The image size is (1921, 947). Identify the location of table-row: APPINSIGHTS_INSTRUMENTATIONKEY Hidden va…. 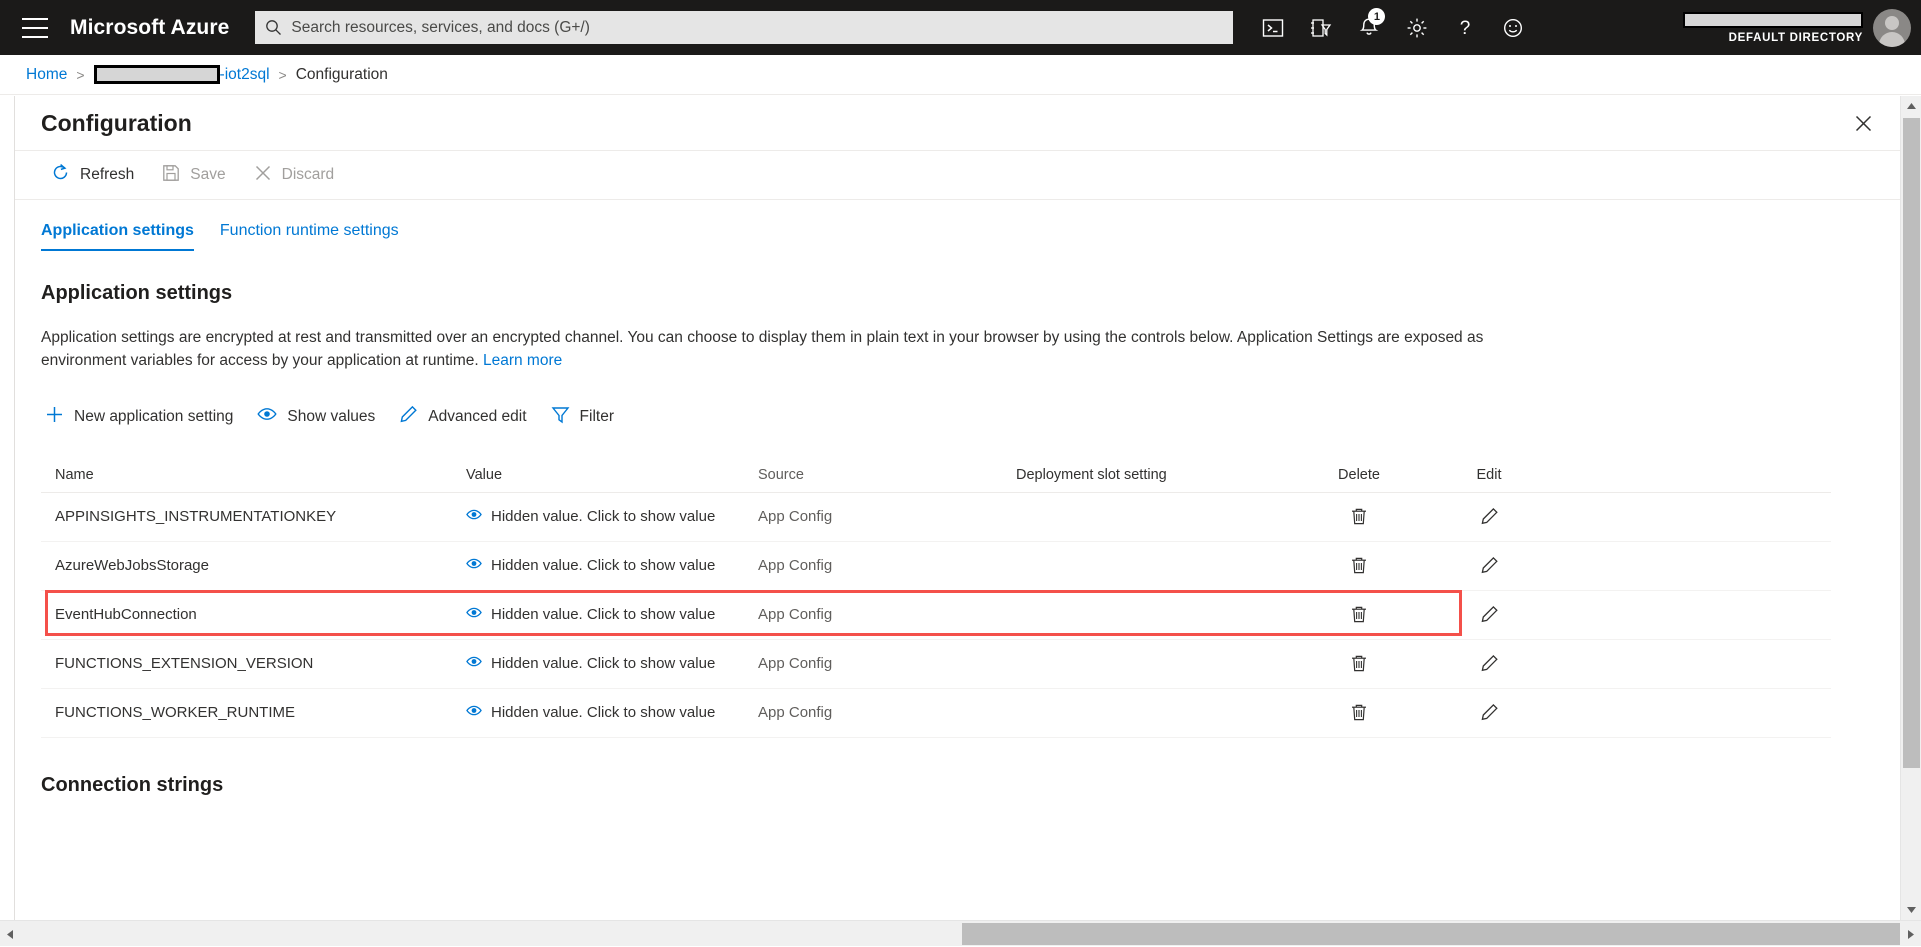
(936, 517).